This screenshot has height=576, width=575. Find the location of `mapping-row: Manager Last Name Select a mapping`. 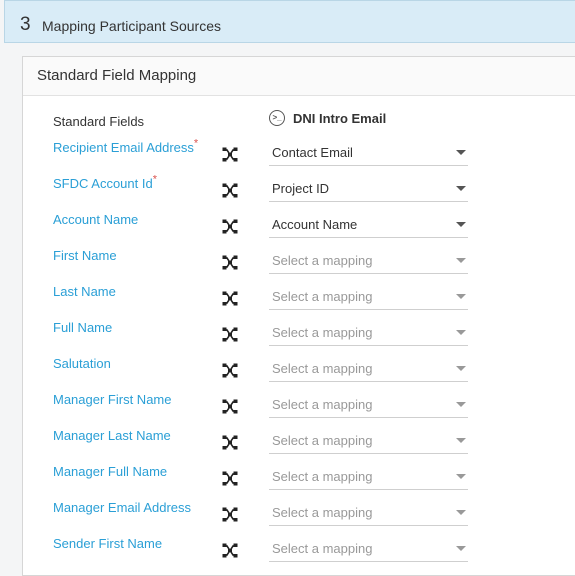

mapping-row: Manager Last Name Select a mapping is located at coordinates (299, 446).